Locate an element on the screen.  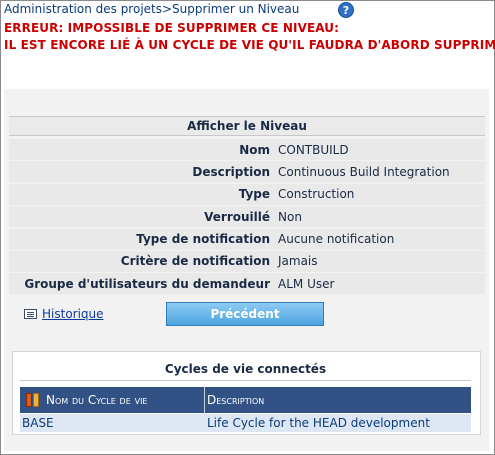
history-link: Historique is located at coordinates (73, 314).